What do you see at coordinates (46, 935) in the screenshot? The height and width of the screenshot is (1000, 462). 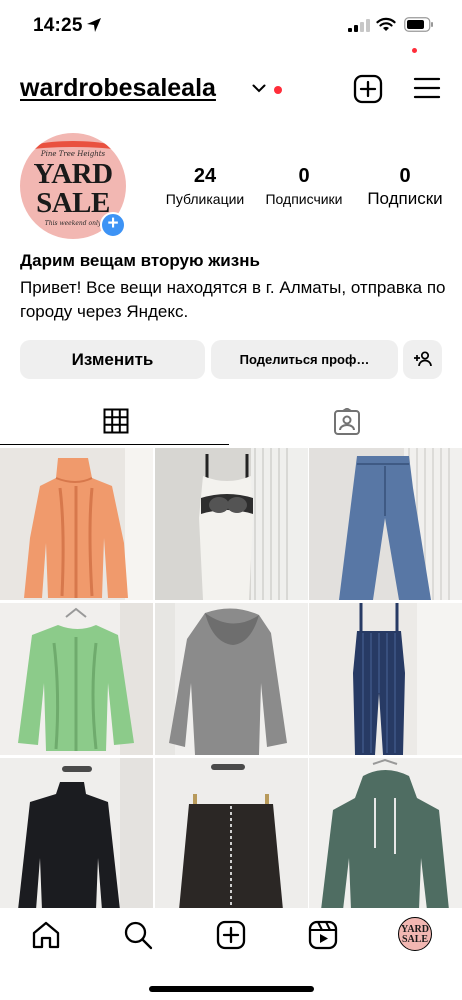 I see `home-icon` at bounding box center [46, 935].